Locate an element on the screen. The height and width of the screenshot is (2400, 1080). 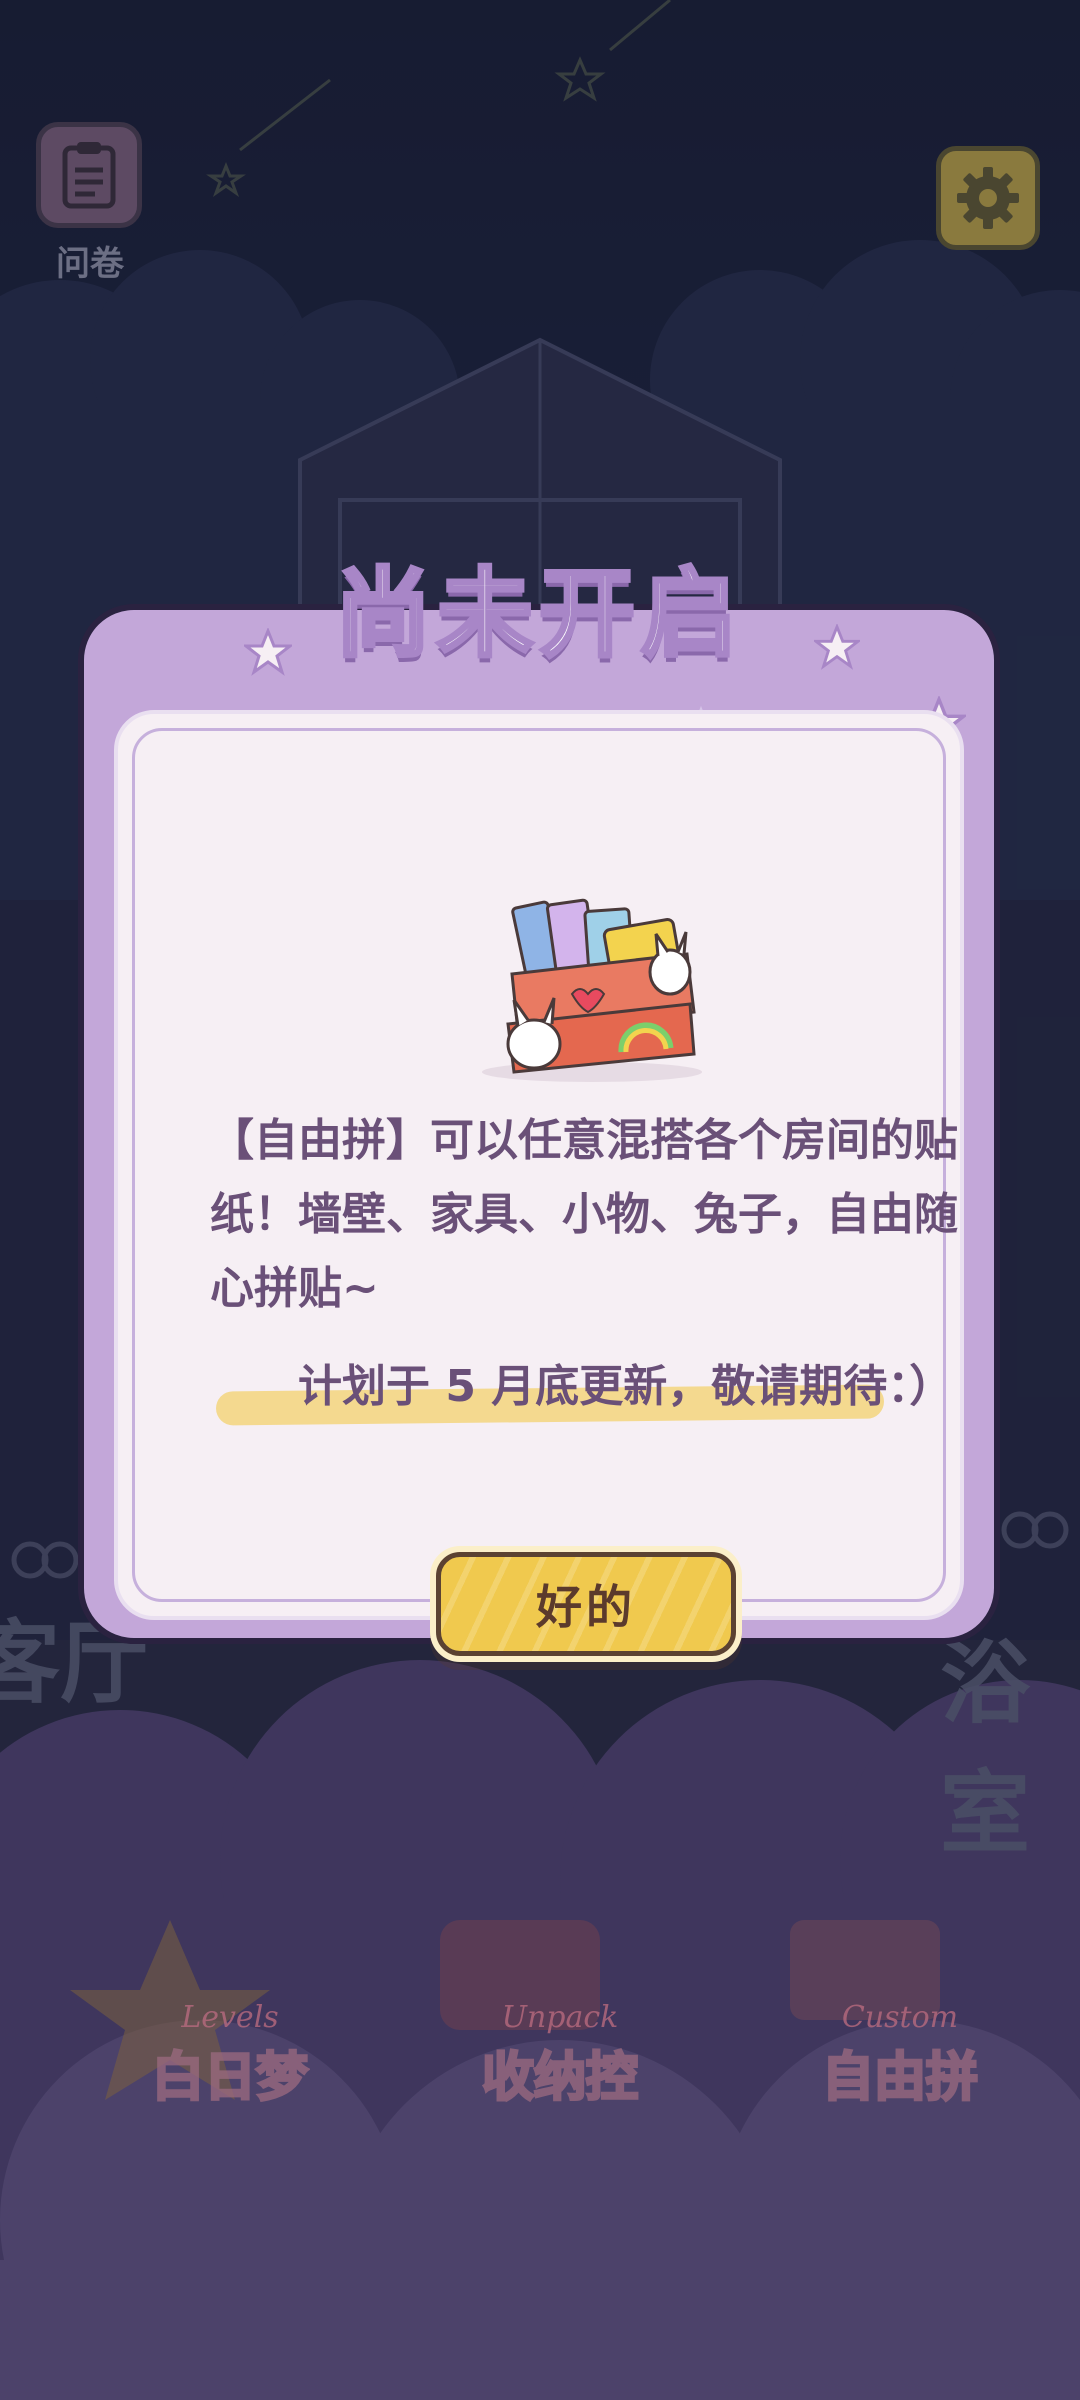
schedule-note: 计划于 5 月底更新，敬请期待：） is located at coordinates (585, 1394).